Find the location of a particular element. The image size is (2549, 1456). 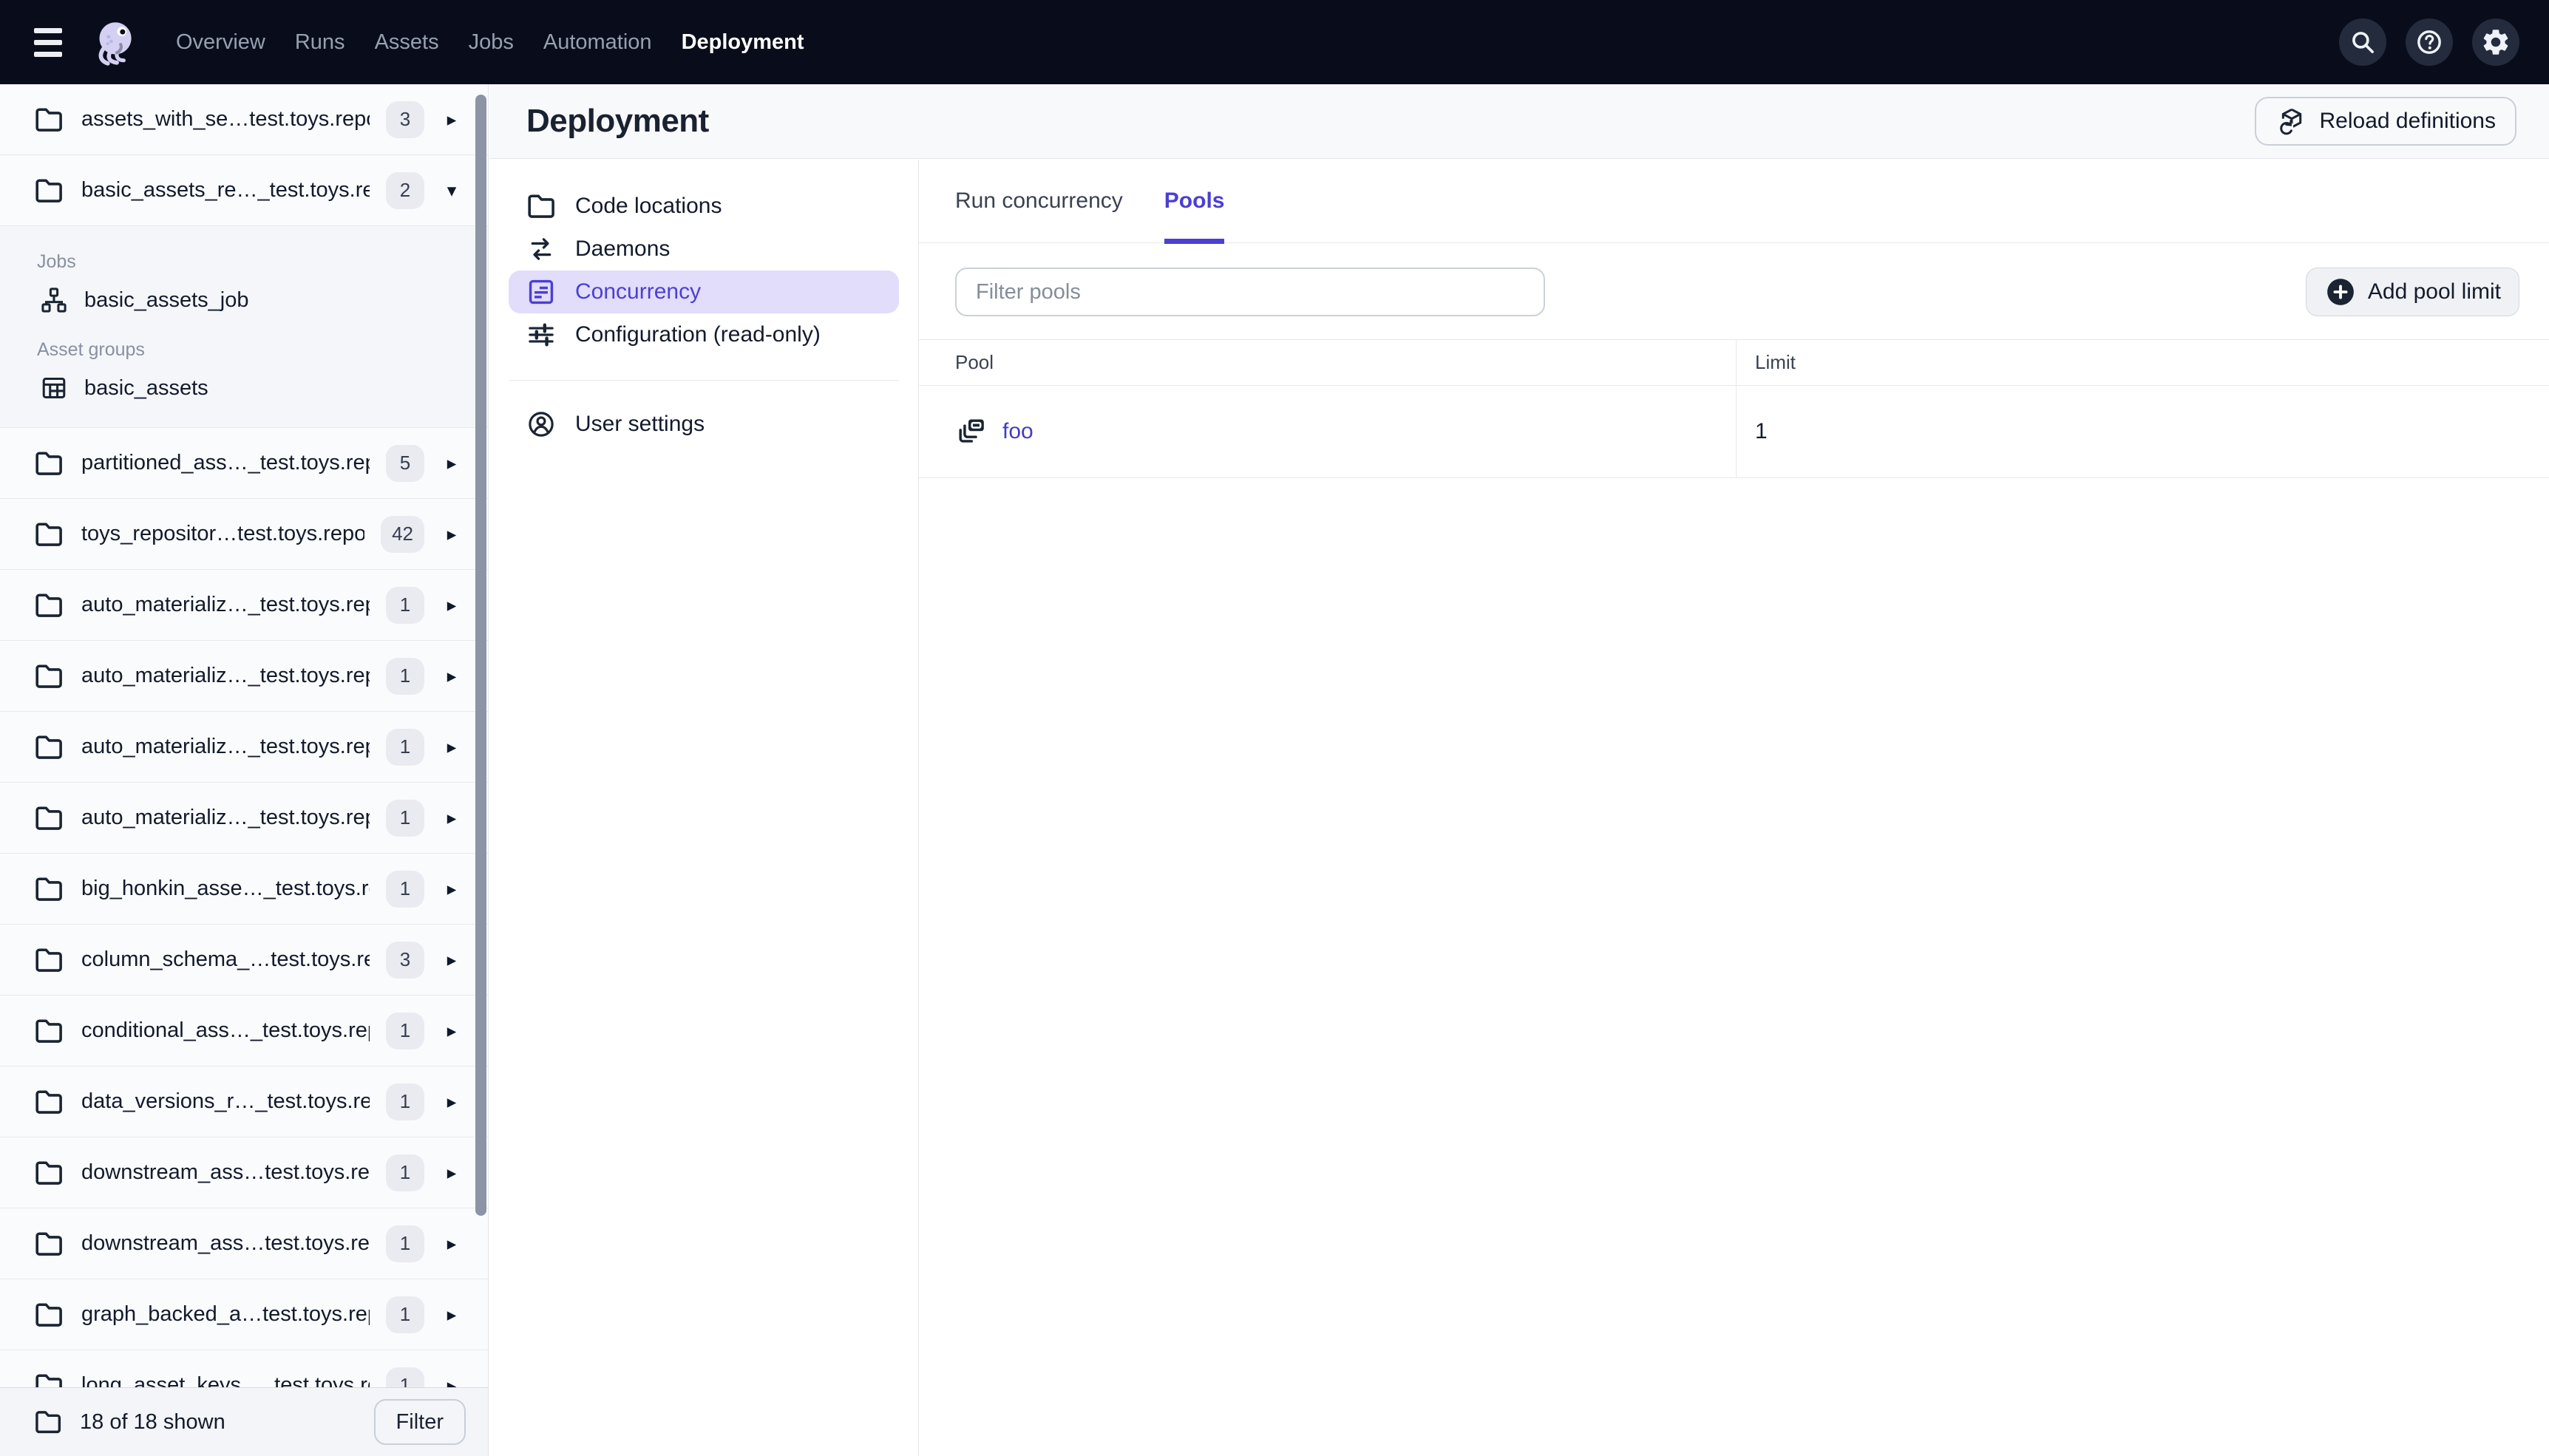

help-icon is located at coordinates (2429, 42).